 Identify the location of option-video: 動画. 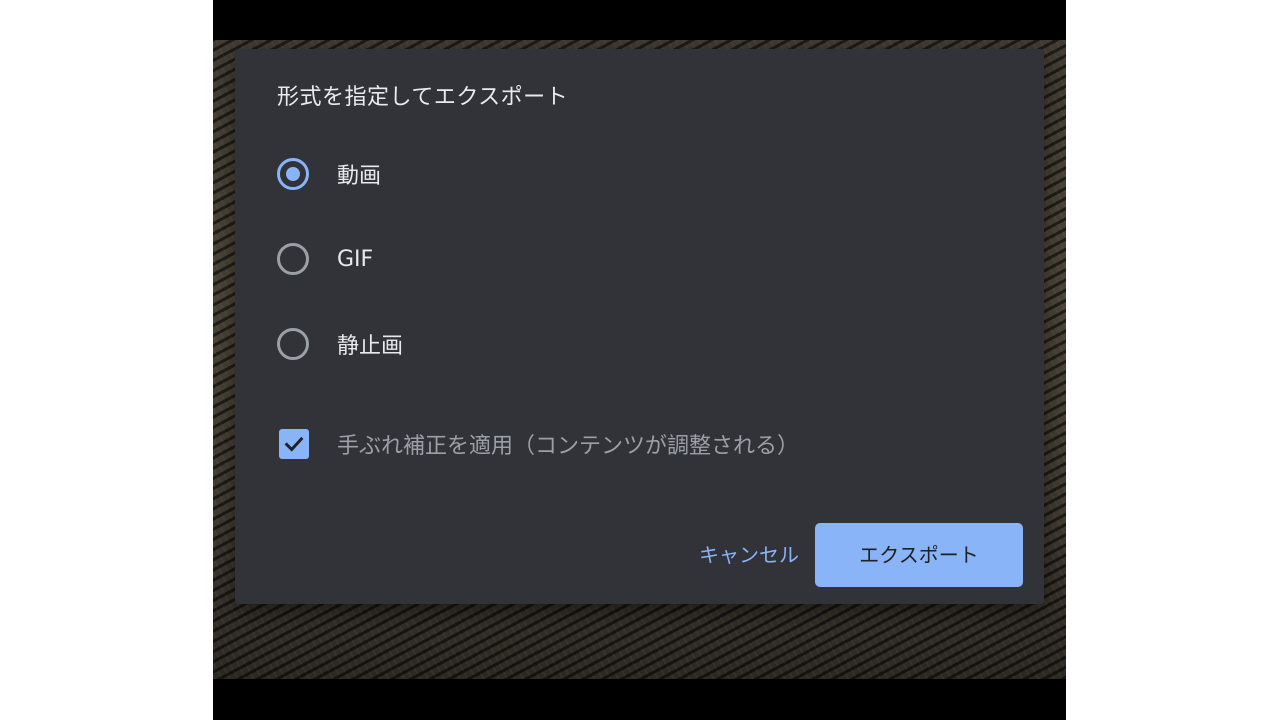
(329, 174).